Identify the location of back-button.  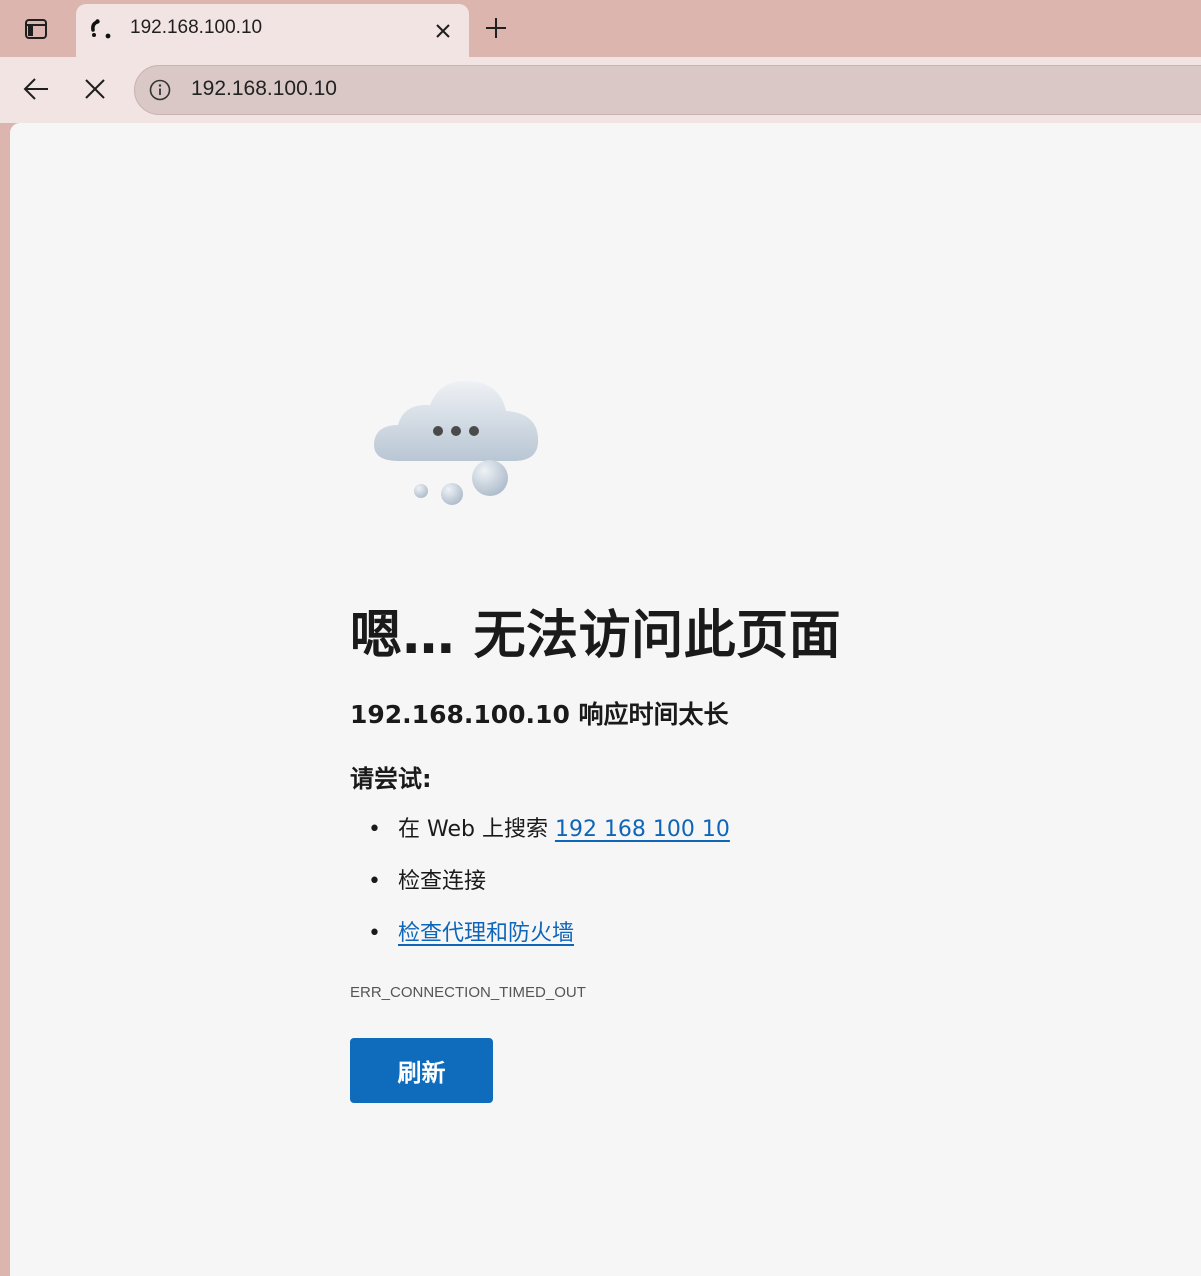
(36, 89).